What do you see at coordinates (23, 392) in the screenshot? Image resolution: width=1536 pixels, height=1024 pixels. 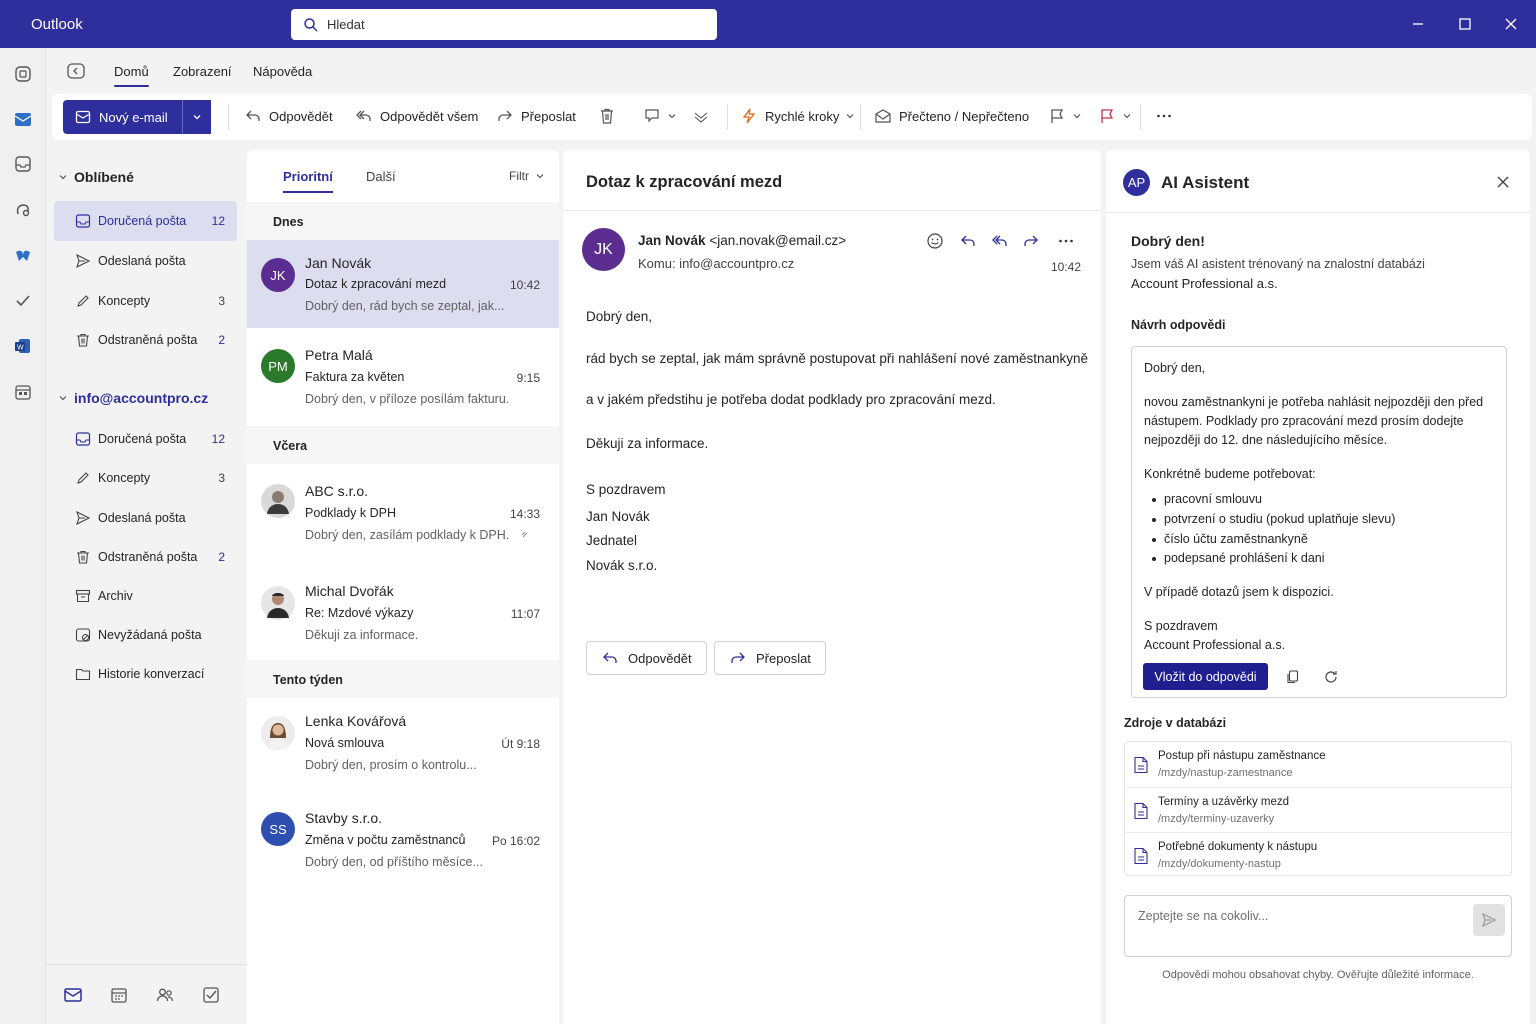 I see `apps-icon` at bounding box center [23, 392].